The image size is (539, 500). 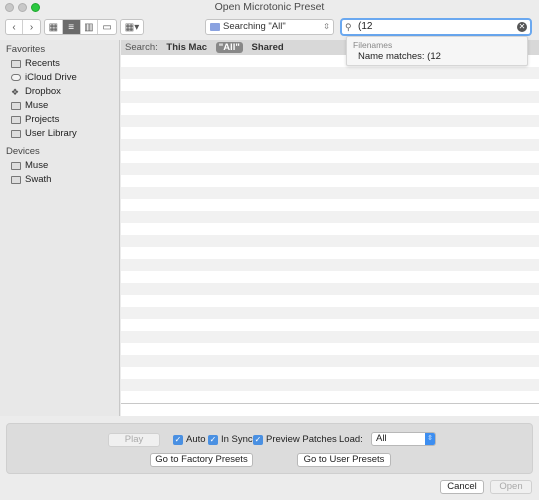 I want to click on column-view-icon: ▥, so click(x=90, y=27).